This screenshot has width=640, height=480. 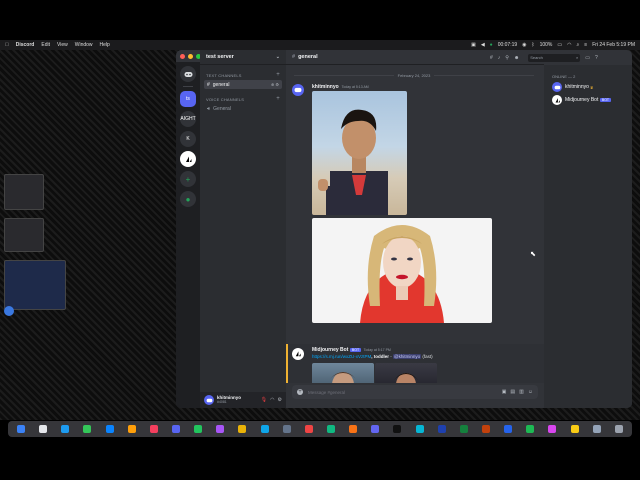 What do you see at coordinates (243, 57) in the screenshot?
I see `server-header: test server ⌄` at bounding box center [243, 57].